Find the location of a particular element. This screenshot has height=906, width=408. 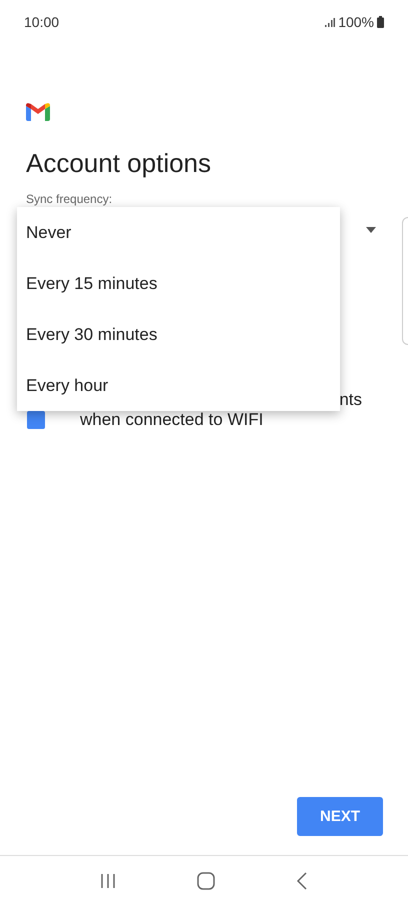

menu-item: Every hour is located at coordinates (178, 385).